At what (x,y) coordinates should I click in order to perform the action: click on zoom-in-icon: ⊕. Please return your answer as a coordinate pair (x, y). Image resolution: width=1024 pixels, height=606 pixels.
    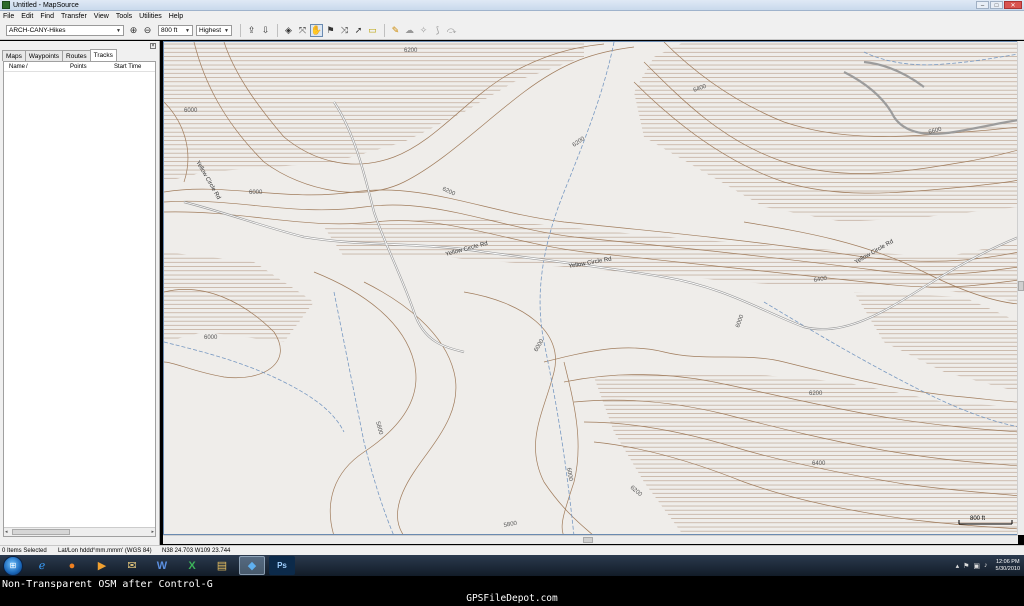
    Looking at the image, I should click on (133, 30).